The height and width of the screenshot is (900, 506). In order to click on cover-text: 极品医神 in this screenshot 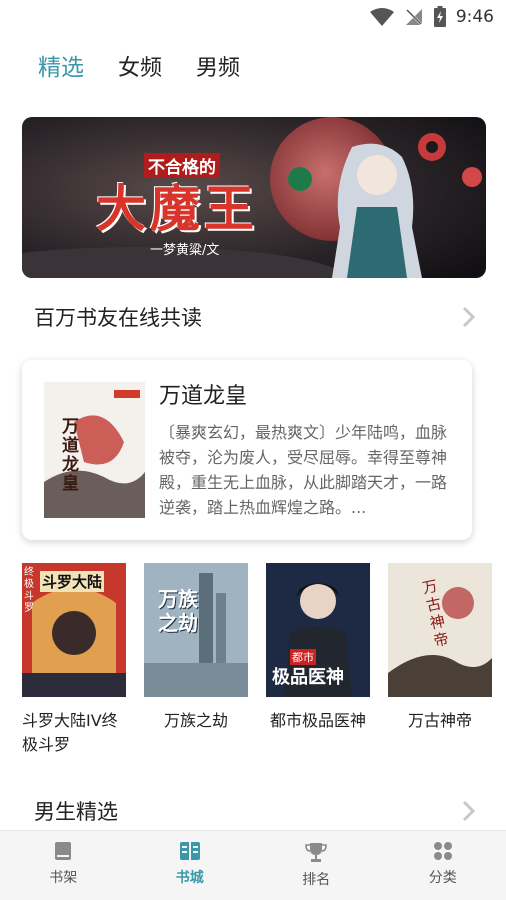, I will do `click(308, 677)`.